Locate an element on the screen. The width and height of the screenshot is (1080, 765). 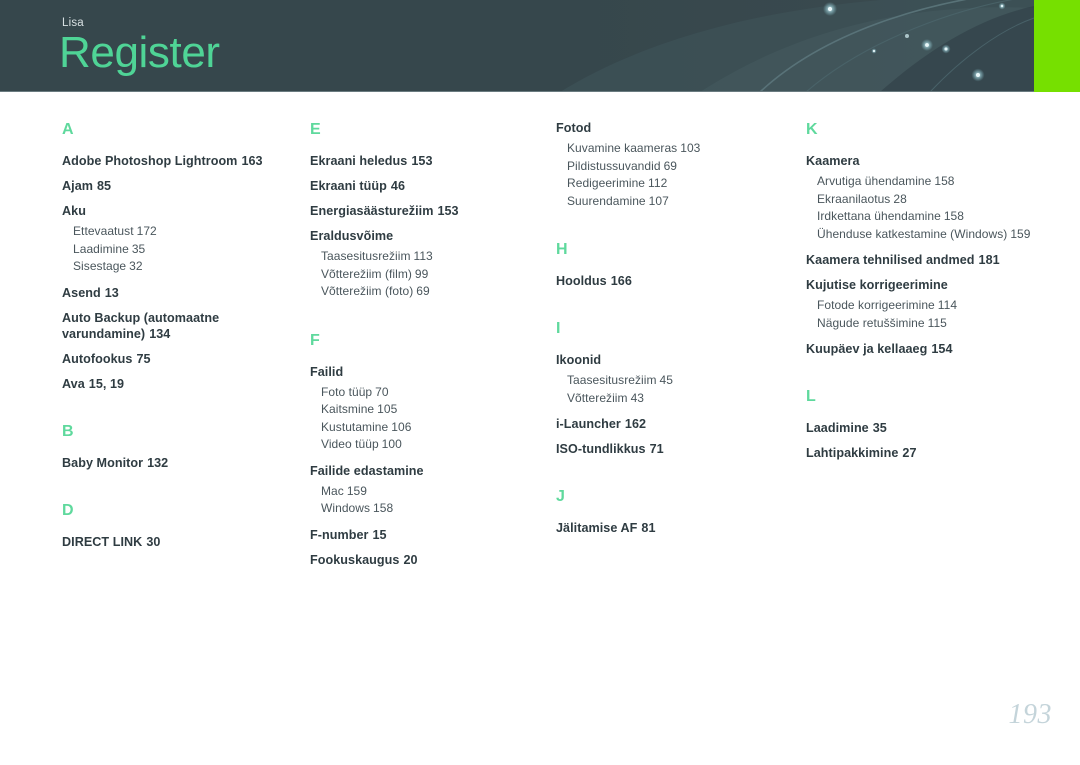
index-subentry: Irdkettana ühendamine 158 is located at coordinates (931, 217).